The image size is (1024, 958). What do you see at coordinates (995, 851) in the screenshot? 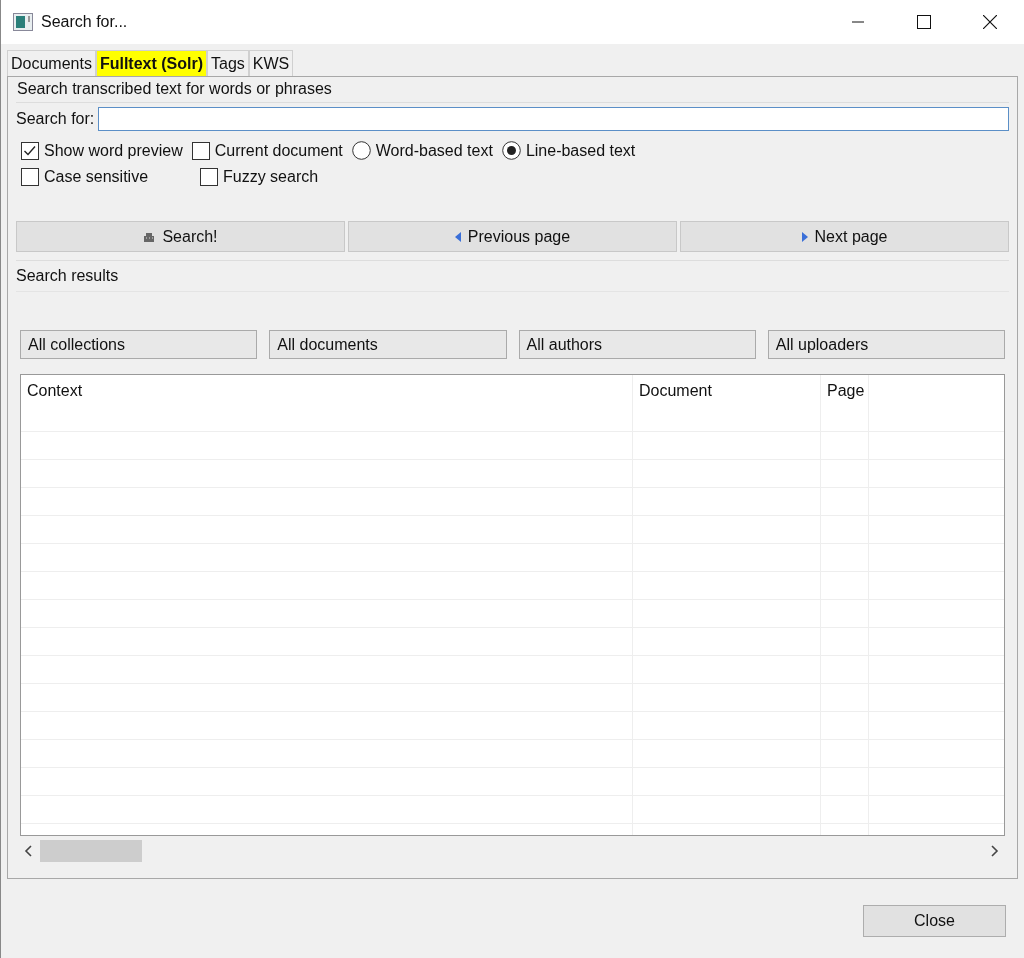
I see `scroll-right-icon` at bounding box center [995, 851].